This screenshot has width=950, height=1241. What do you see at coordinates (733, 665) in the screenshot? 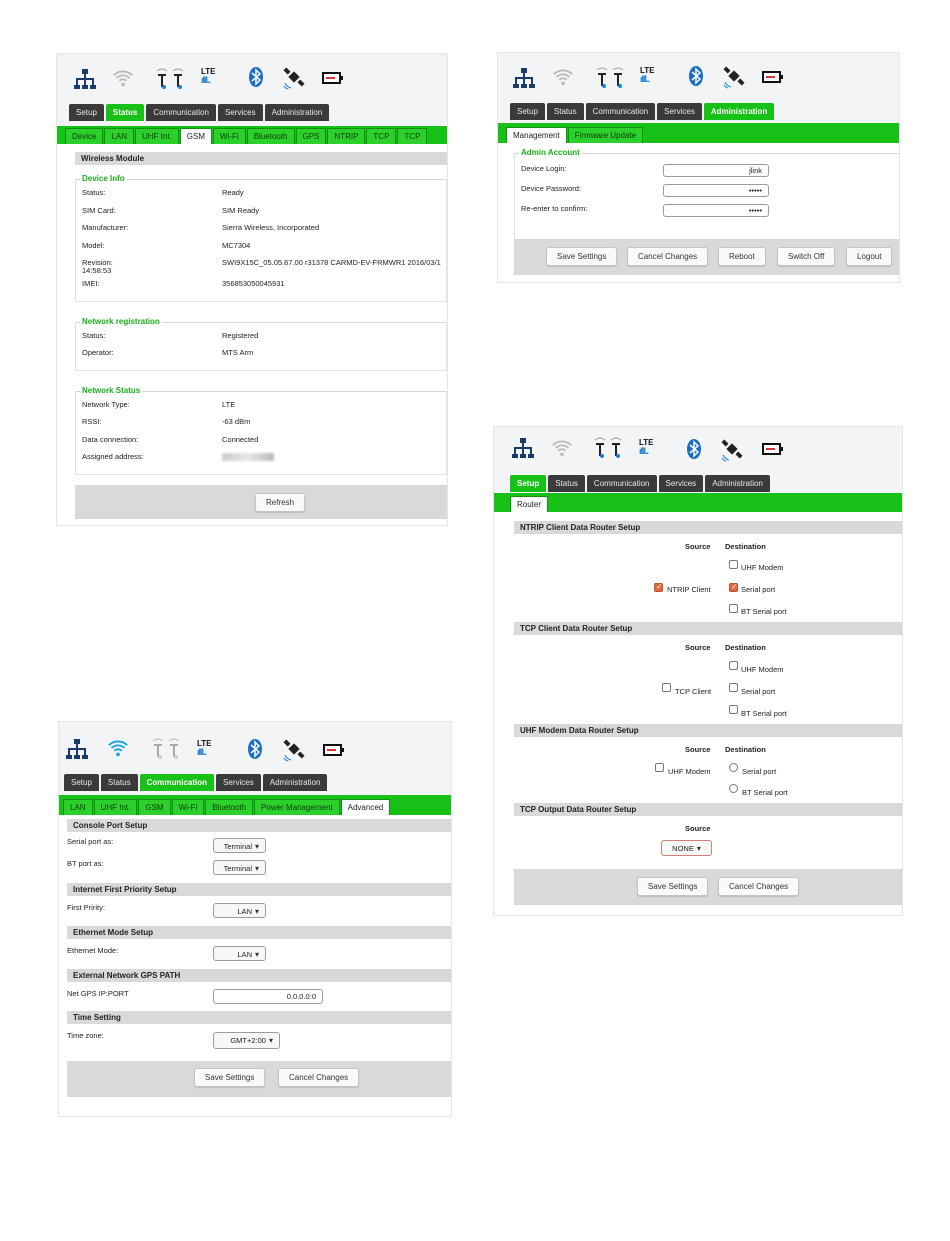
I see `tcp-dest-uhf-checkbox` at bounding box center [733, 665].